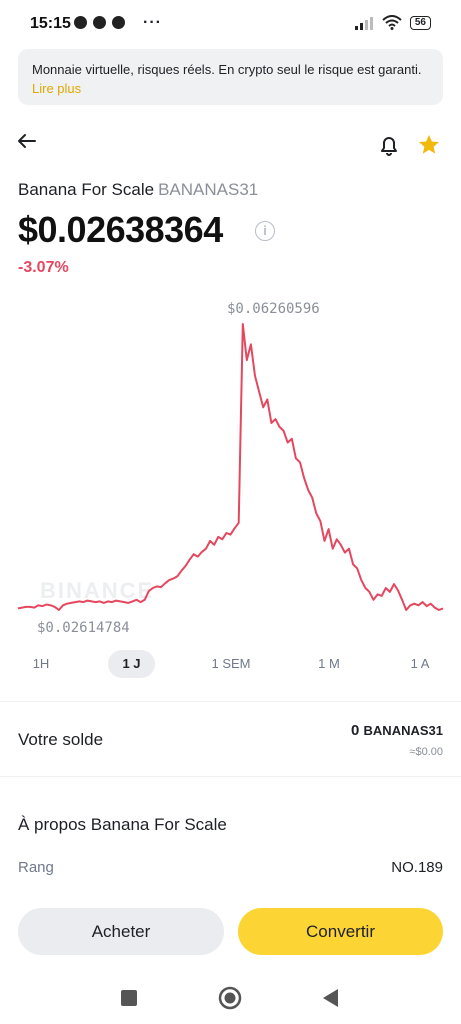  I want to click on buy-button: Acheter, so click(121, 931).